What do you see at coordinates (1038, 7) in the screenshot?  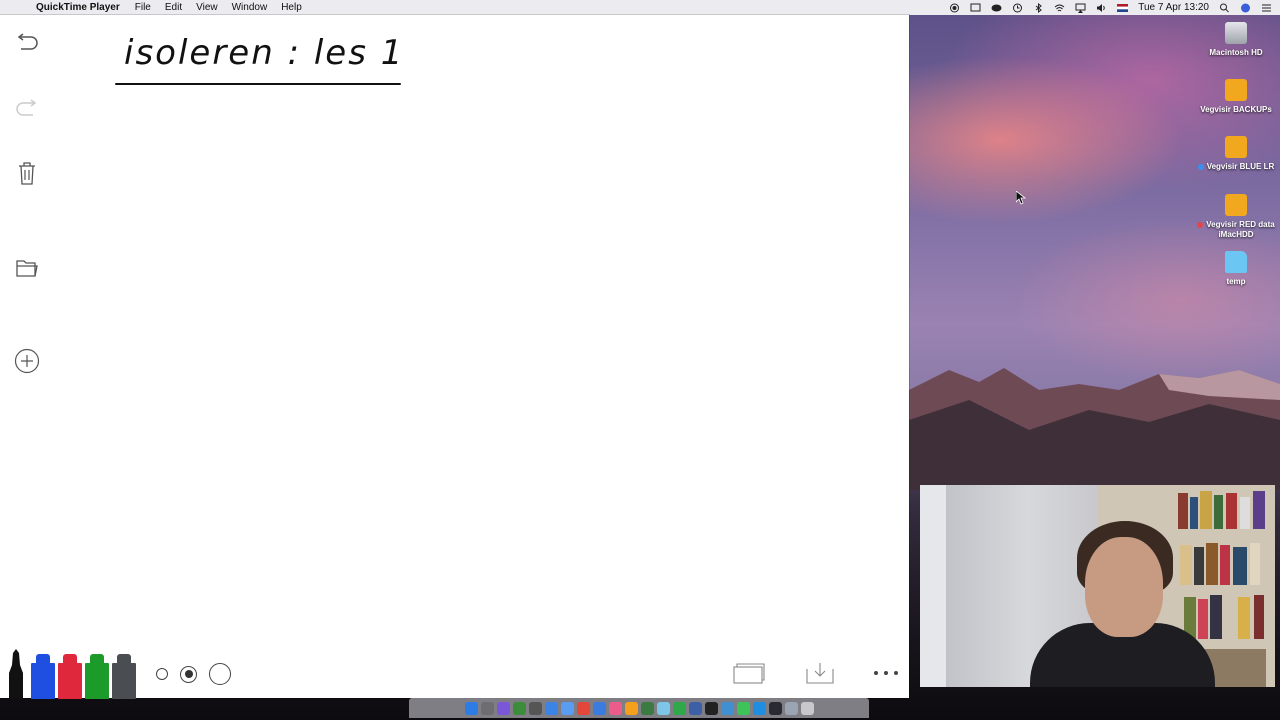 I see `bluetooth-icon` at bounding box center [1038, 7].